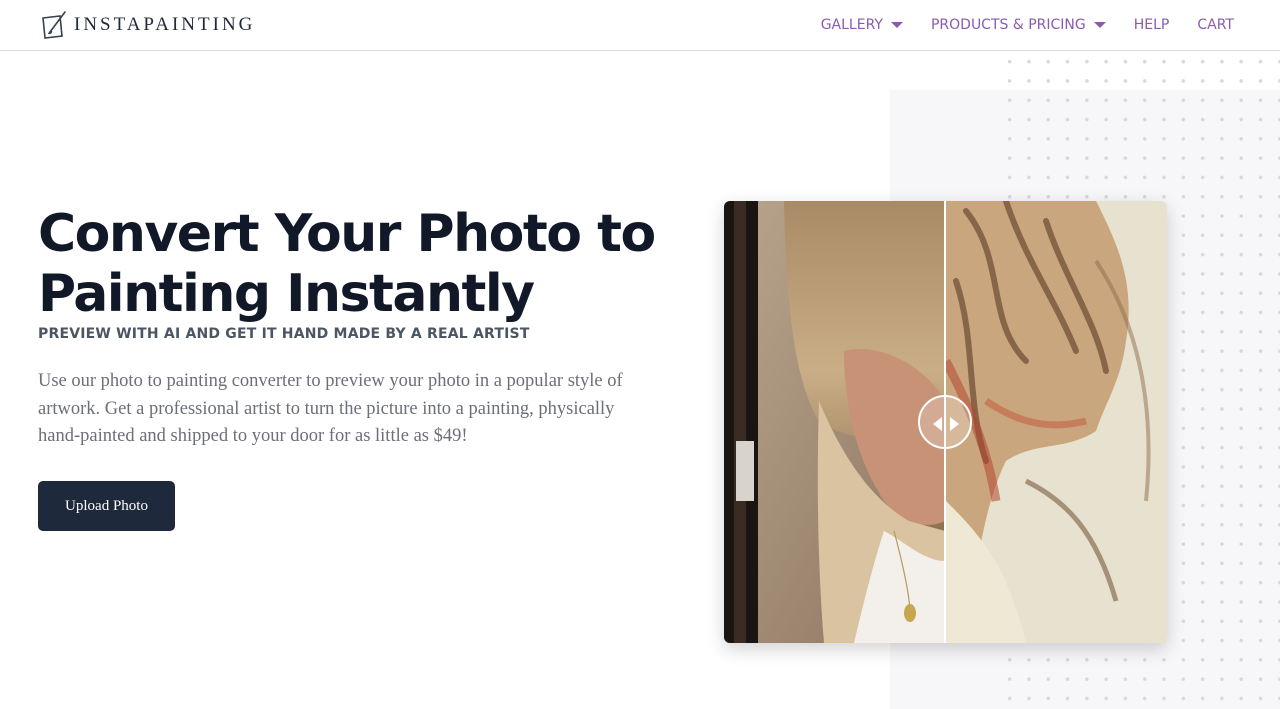 The image size is (1280, 709). I want to click on nav-help: HELP, so click(1152, 25).